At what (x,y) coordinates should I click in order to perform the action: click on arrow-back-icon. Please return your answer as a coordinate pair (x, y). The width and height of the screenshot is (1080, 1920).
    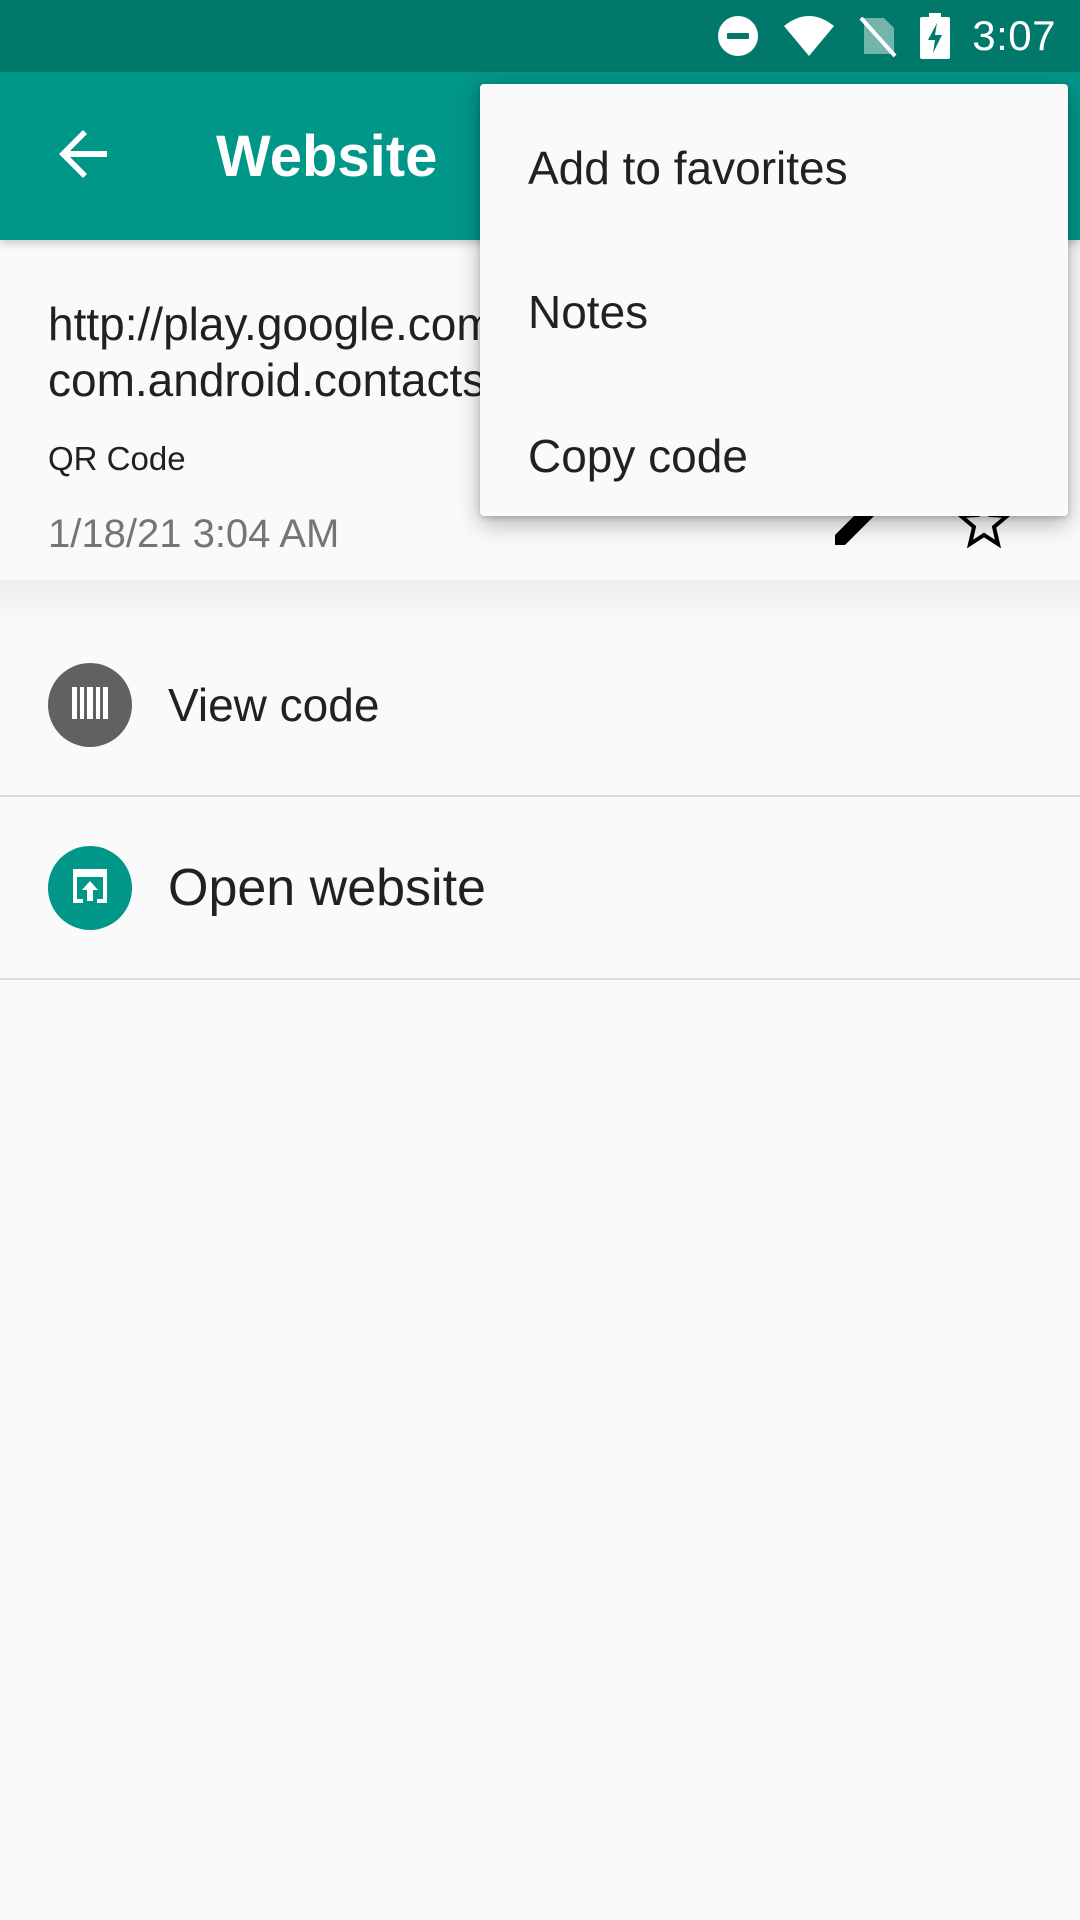
    Looking at the image, I should click on (84, 156).